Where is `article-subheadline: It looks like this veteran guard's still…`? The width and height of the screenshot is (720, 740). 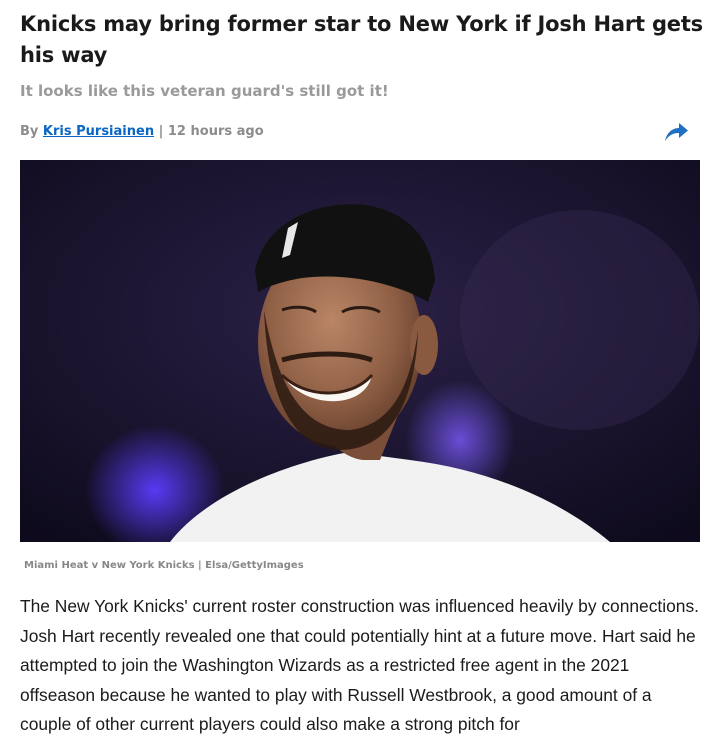 article-subheadline: It looks like this veteran guard's still… is located at coordinates (204, 91).